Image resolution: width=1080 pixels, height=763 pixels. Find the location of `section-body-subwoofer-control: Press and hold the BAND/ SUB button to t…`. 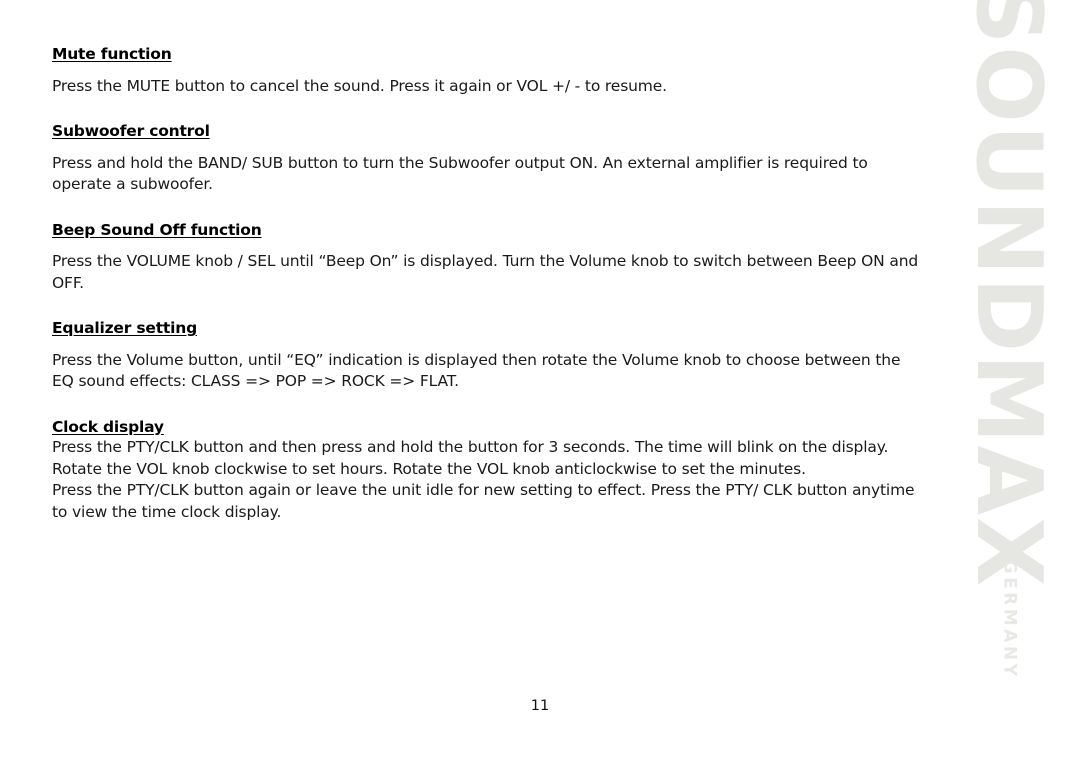

section-body-subwoofer-control: Press and hold the BAND/ SUB button to t… is located at coordinates (486, 174).